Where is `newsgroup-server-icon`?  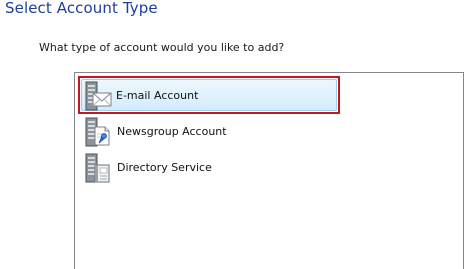 newsgroup-server-icon is located at coordinates (97, 132).